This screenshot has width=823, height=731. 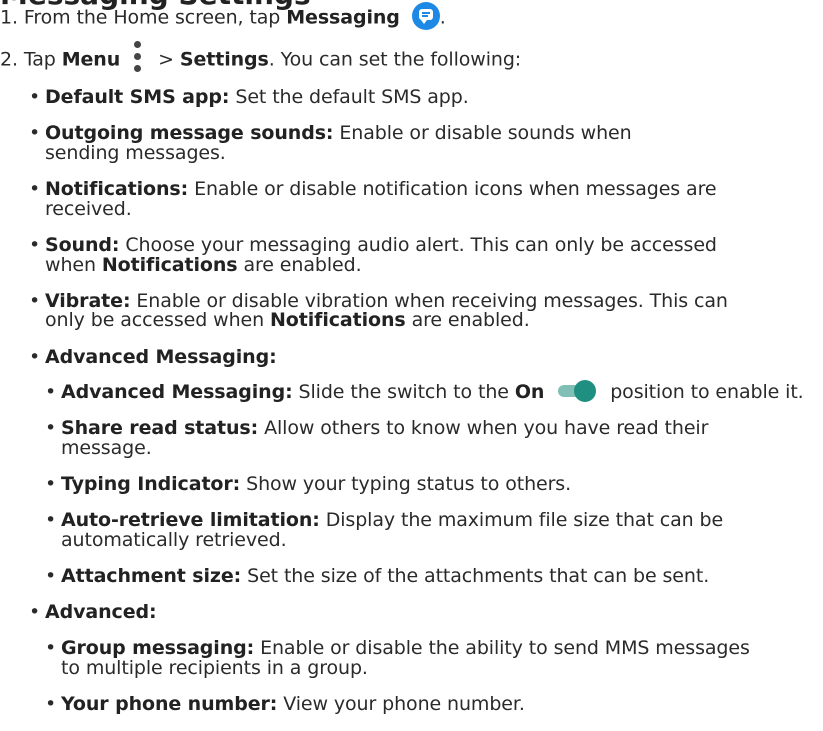 What do you see at coordinates (343, 17) in the screenshot?
I see `messaging-label: Messaging` at bounding box center [343, 17].